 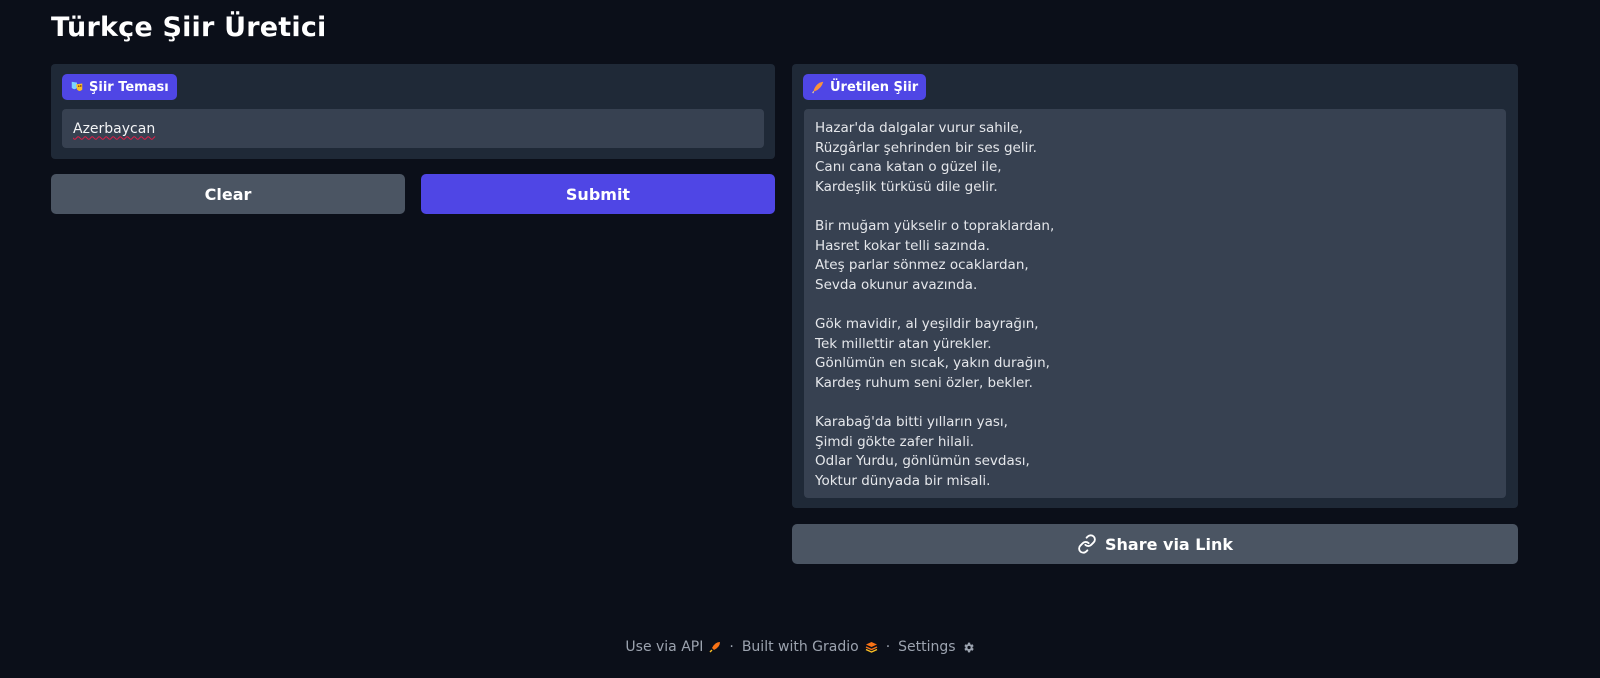 What do you see at coordinates (935, 225) in the screenshot?
I see `poem-line: Bir muğam yükselir o topraklardan,` at bounding box center [935, 225].